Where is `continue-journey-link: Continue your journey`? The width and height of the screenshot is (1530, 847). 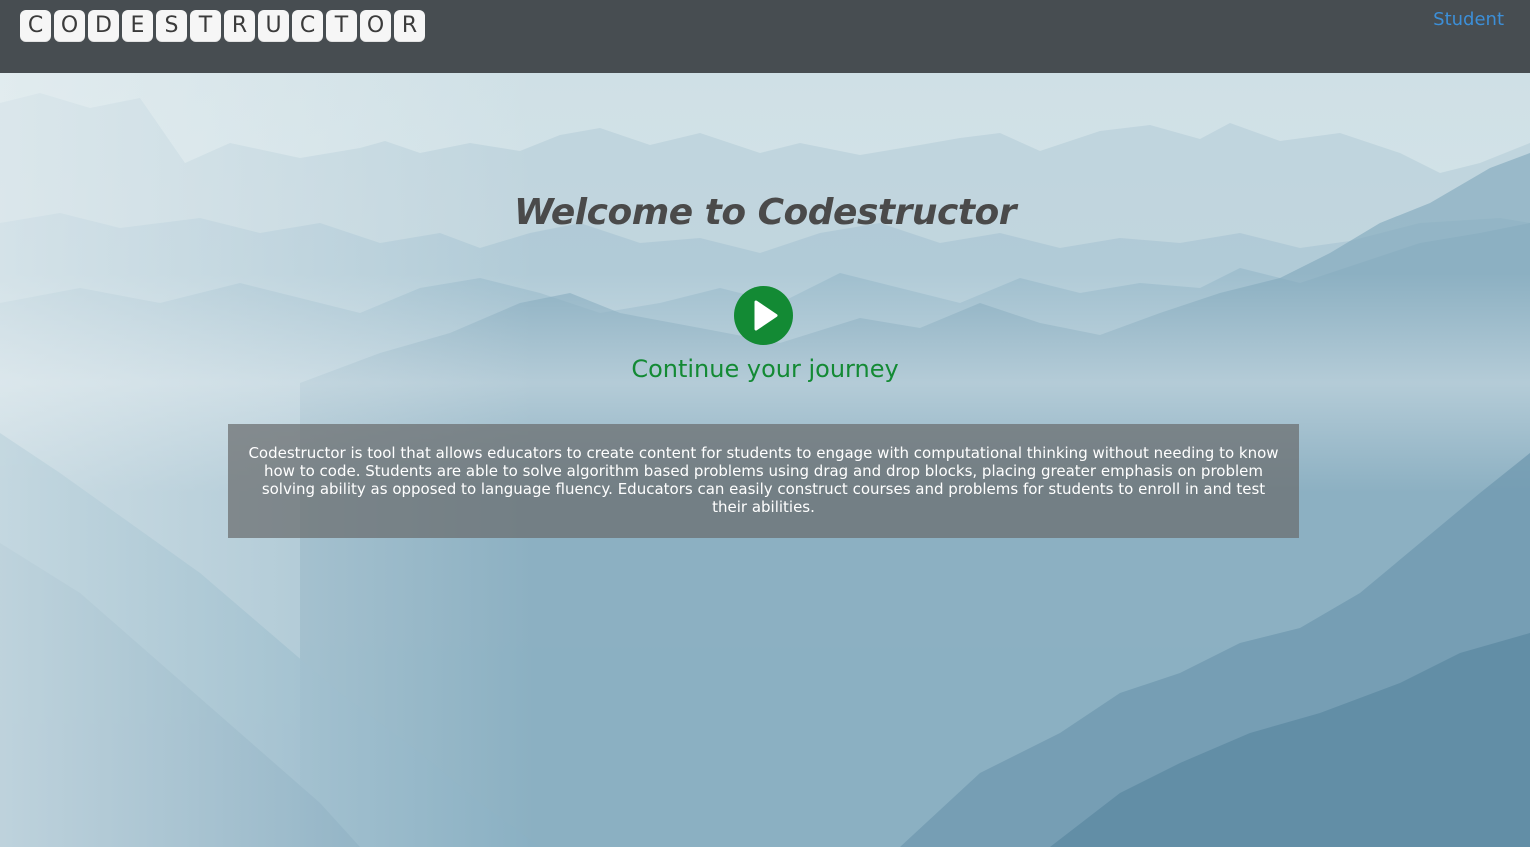
continue-journey-link: Continue your journey is located at coordinates (765, 369).